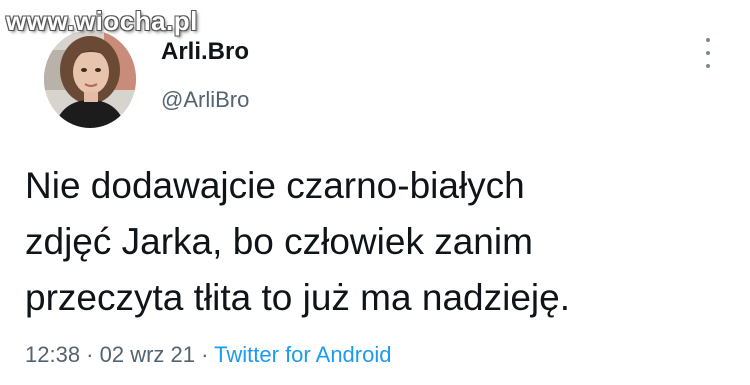 The height and width of the screenshot is (385, 750). I want to click on avatar-photo, so click(90, 79).